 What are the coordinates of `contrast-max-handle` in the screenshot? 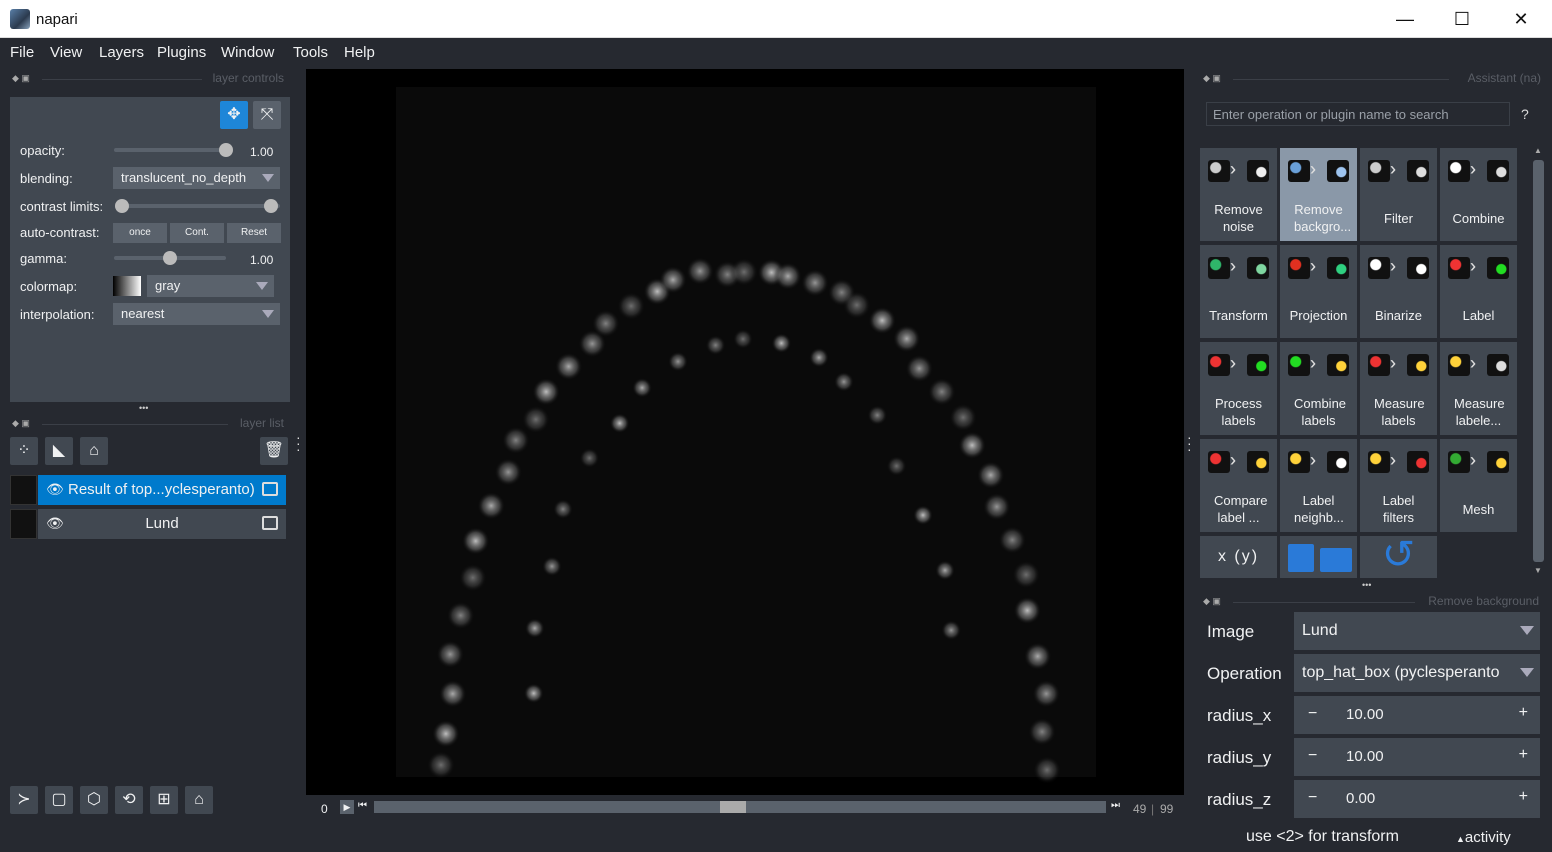 It's located at (271, 206).